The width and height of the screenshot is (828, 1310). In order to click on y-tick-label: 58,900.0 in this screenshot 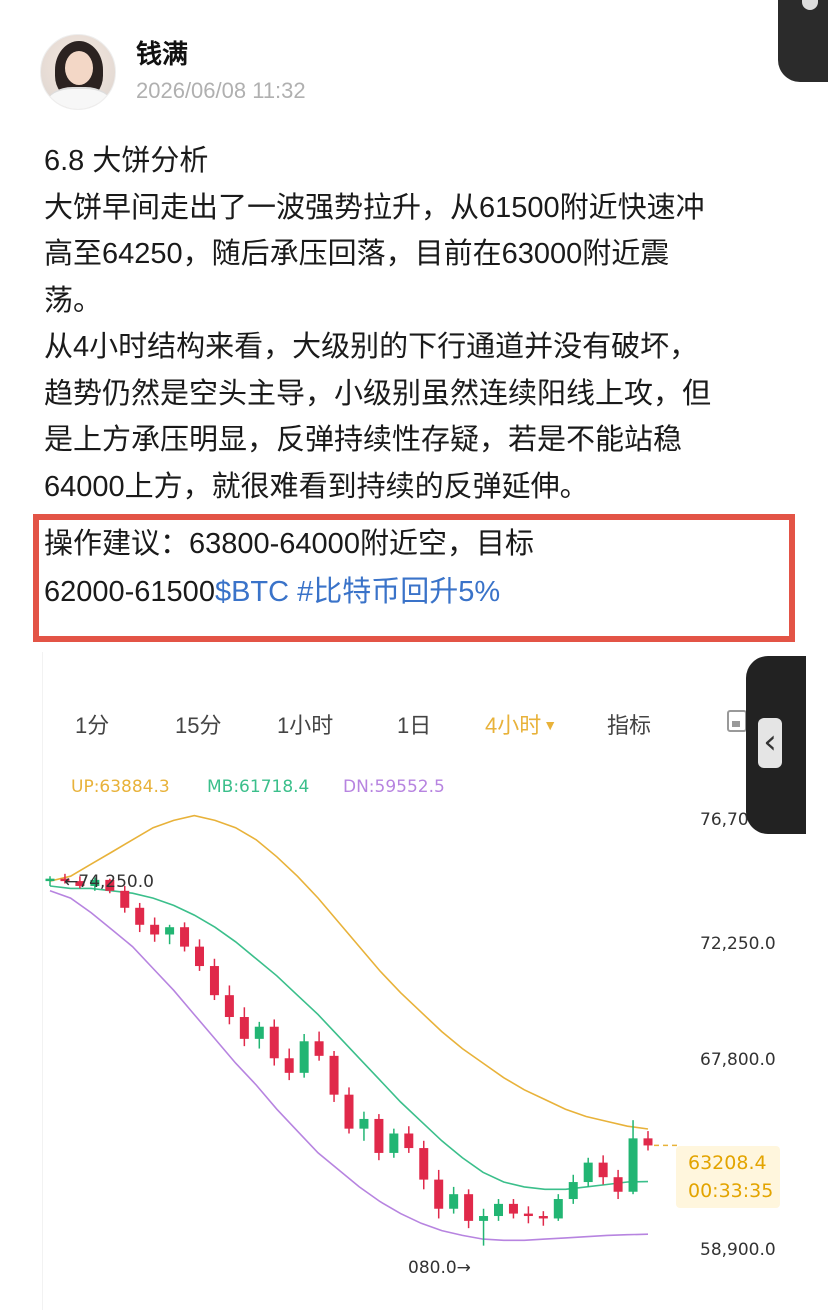, I will do `click(738, 1250)`.